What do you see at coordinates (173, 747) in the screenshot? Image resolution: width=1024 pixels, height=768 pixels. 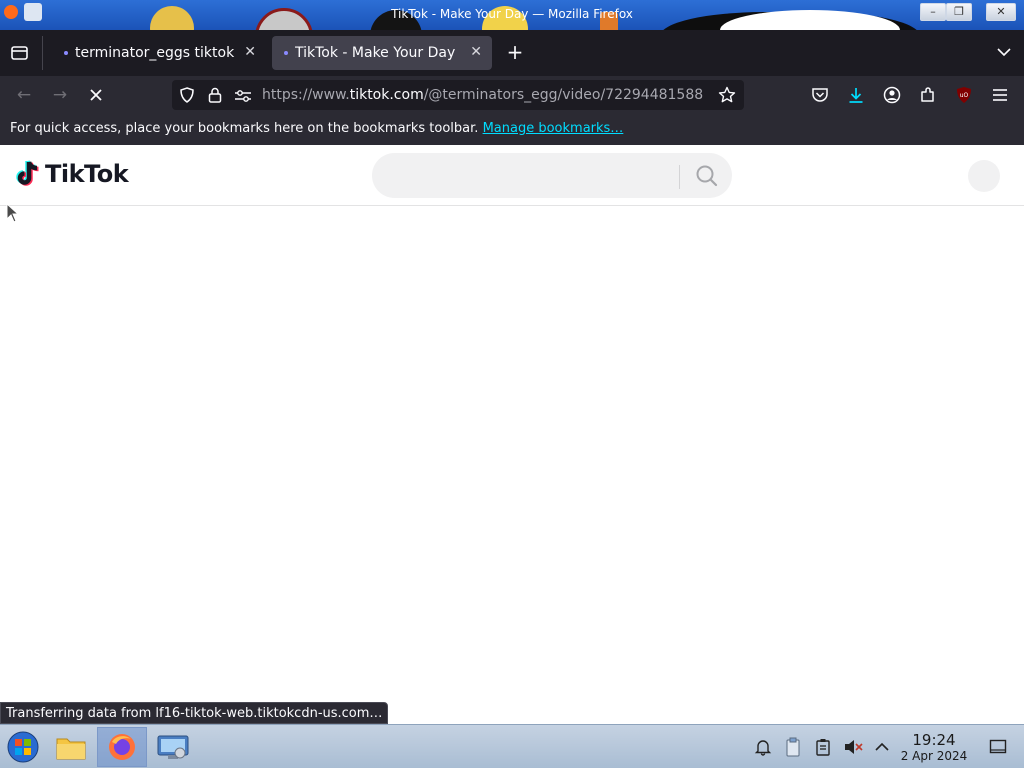 I see `system-settings-icon` at bounding box center [173, 747].